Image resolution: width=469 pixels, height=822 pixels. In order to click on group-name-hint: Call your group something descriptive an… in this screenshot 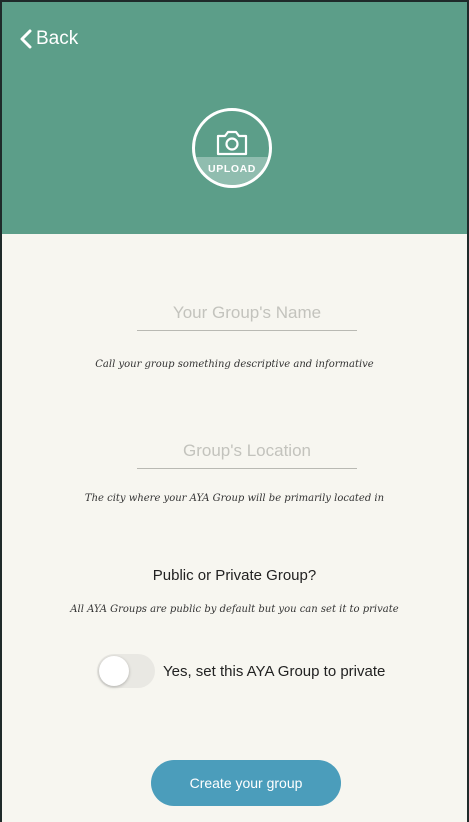, I will do `click(234, 364)`.